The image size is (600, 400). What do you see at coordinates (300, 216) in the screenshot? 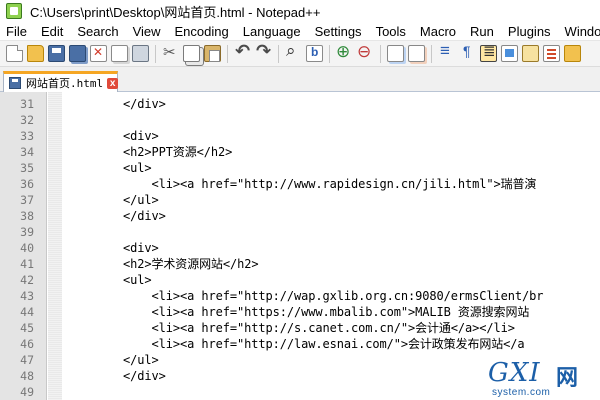
I see `code-line: 38 </div>` at bounding box center [300, 216].